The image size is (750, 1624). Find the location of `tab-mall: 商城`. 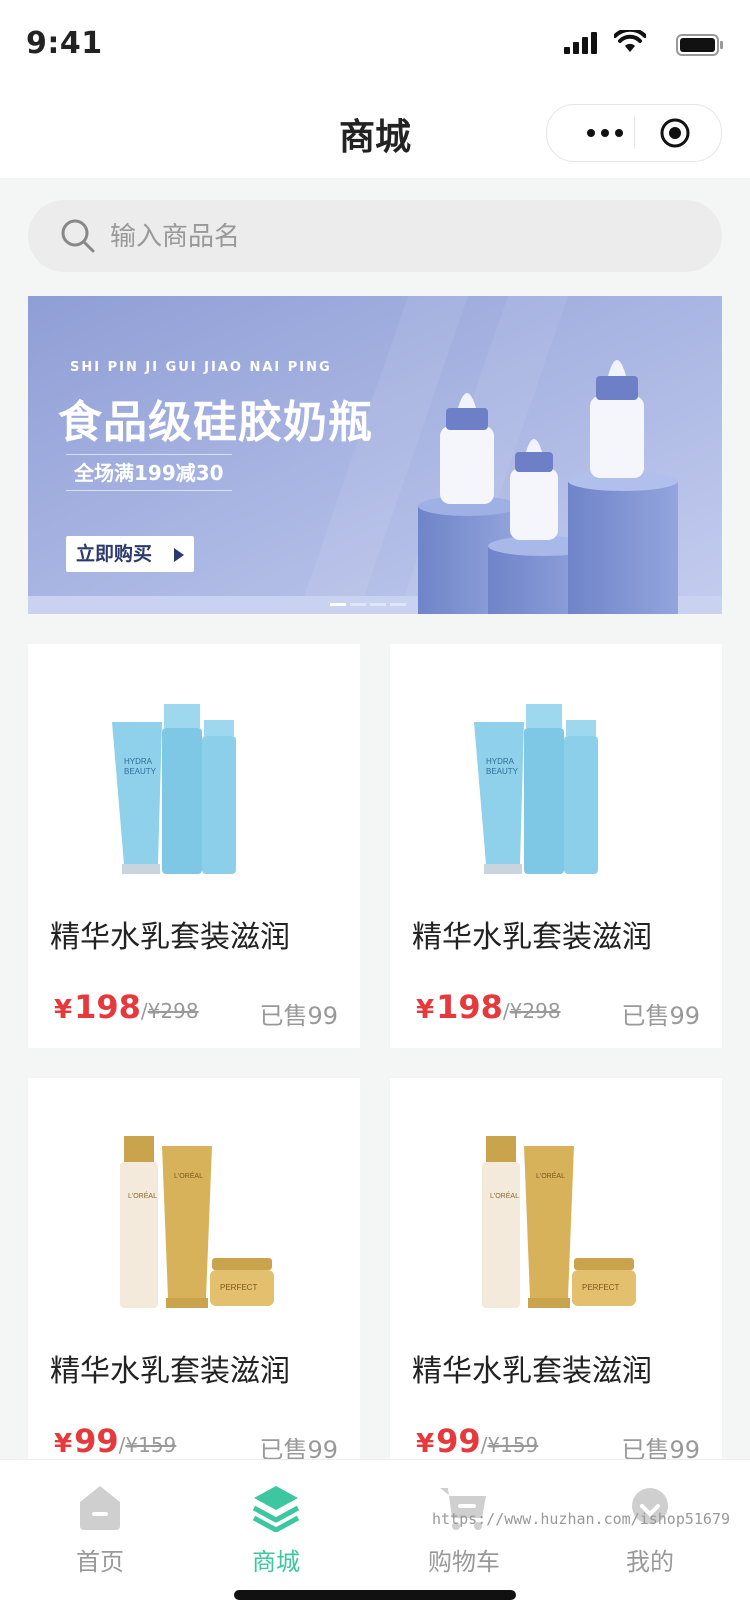

tab-mall: 商城 is located at coordinates (276, 1529).